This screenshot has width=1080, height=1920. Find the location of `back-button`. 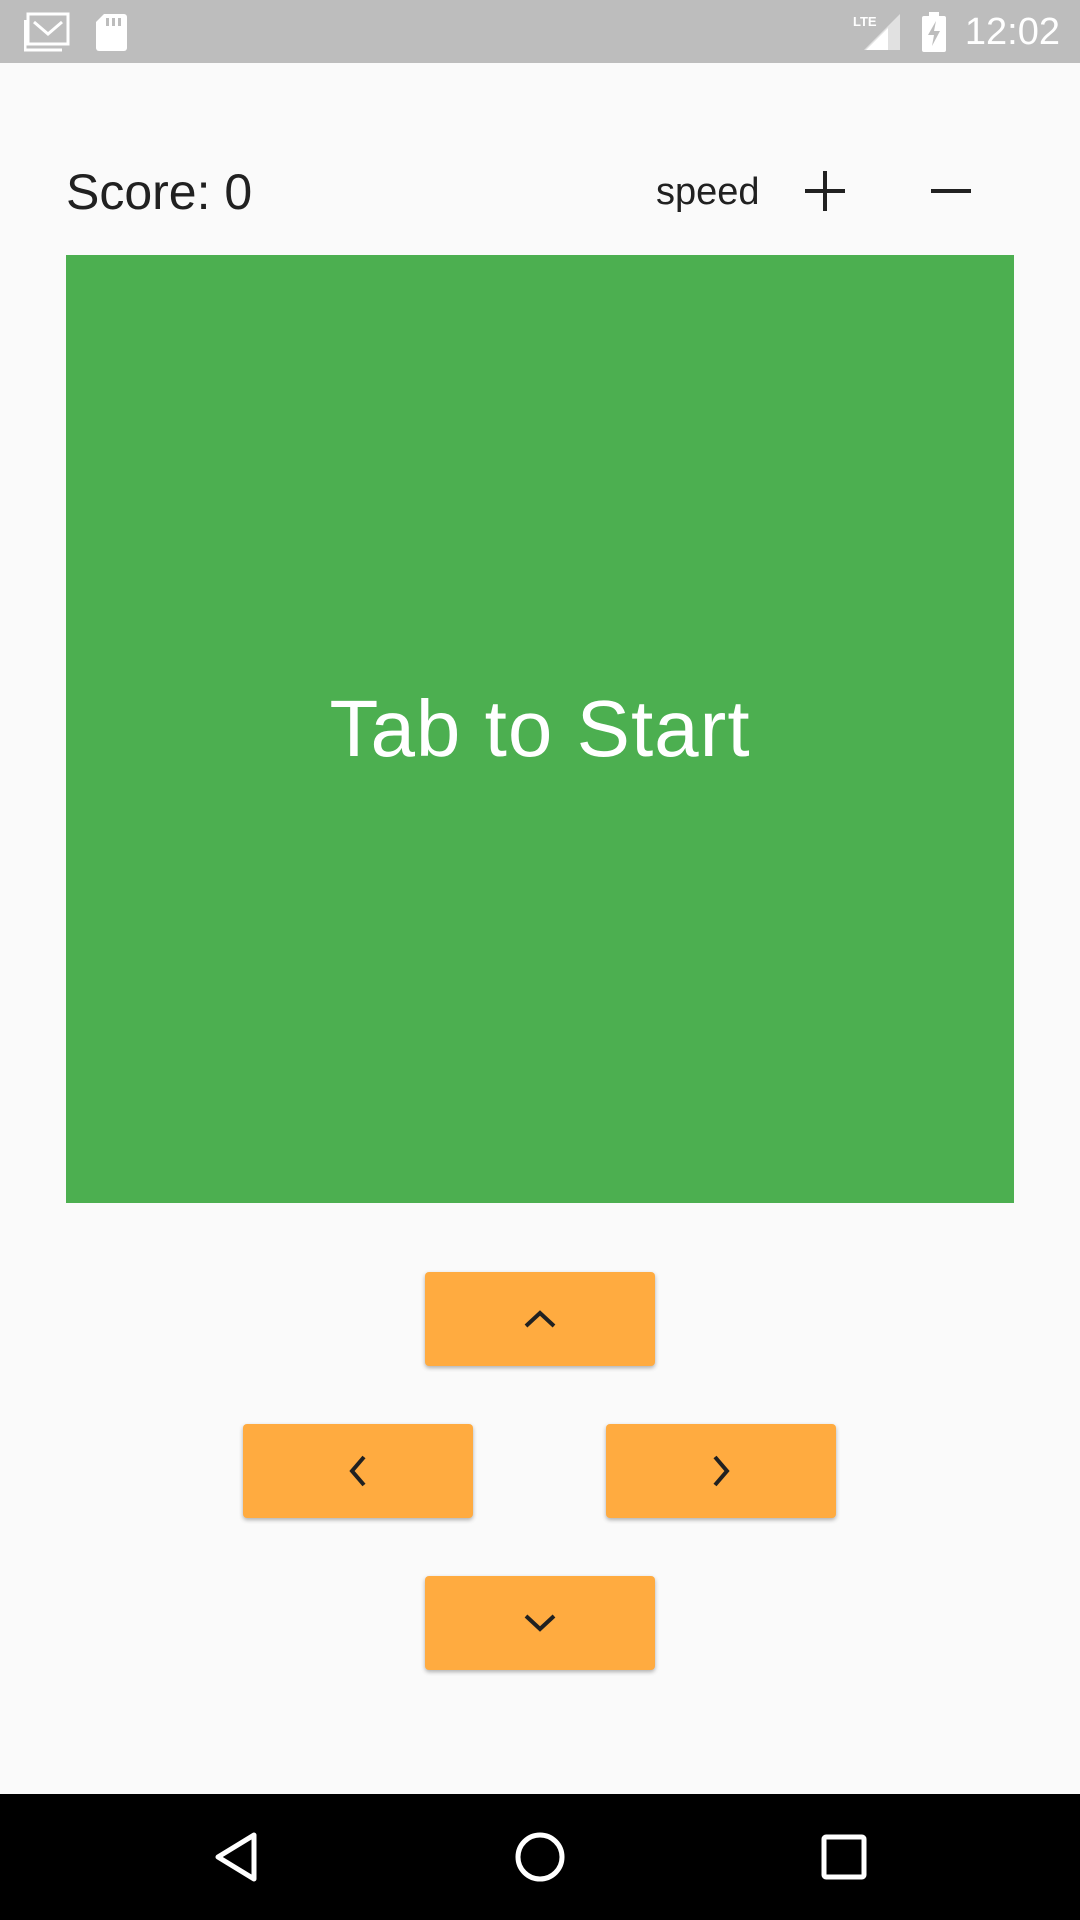

back-button is located at coordinates (236, 1857).